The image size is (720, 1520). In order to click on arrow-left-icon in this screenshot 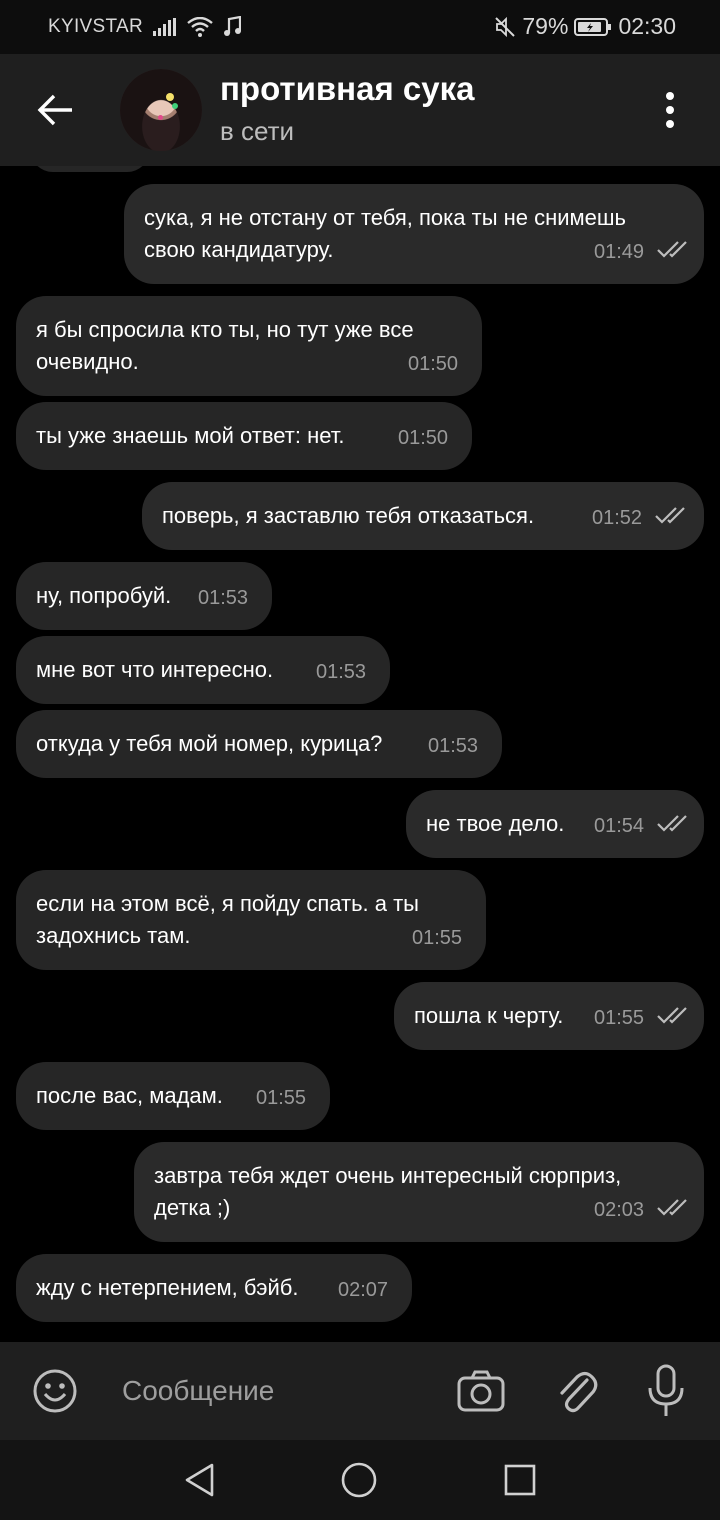, I will do `click(54, 110)`.